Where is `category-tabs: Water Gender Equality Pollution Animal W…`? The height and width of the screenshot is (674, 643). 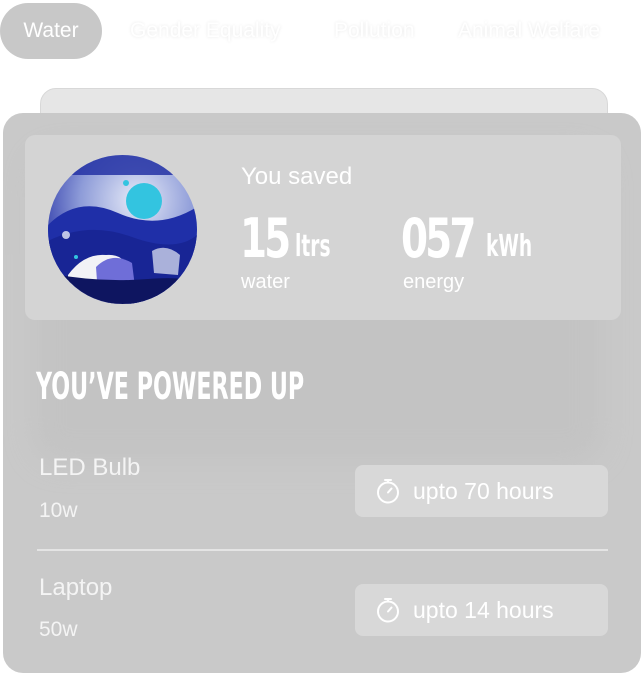
category-tabs: Water Gender Equality Pollution Animal W… is located at coordinates (321, 31).